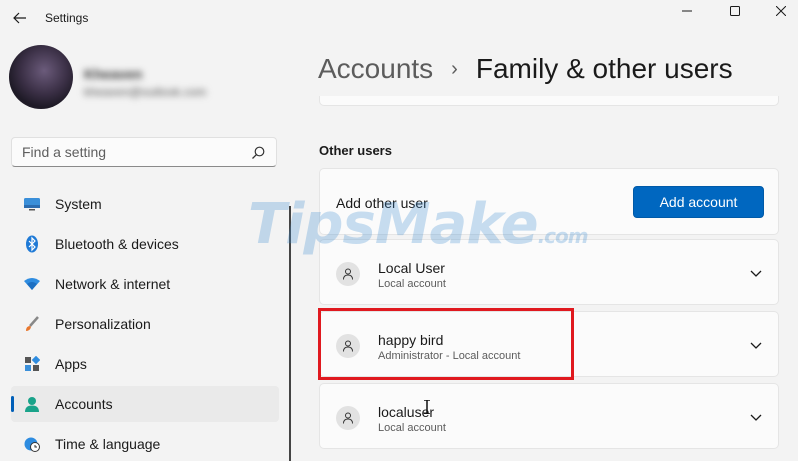  I want to click on app-title: Settings, so click(67, 18).